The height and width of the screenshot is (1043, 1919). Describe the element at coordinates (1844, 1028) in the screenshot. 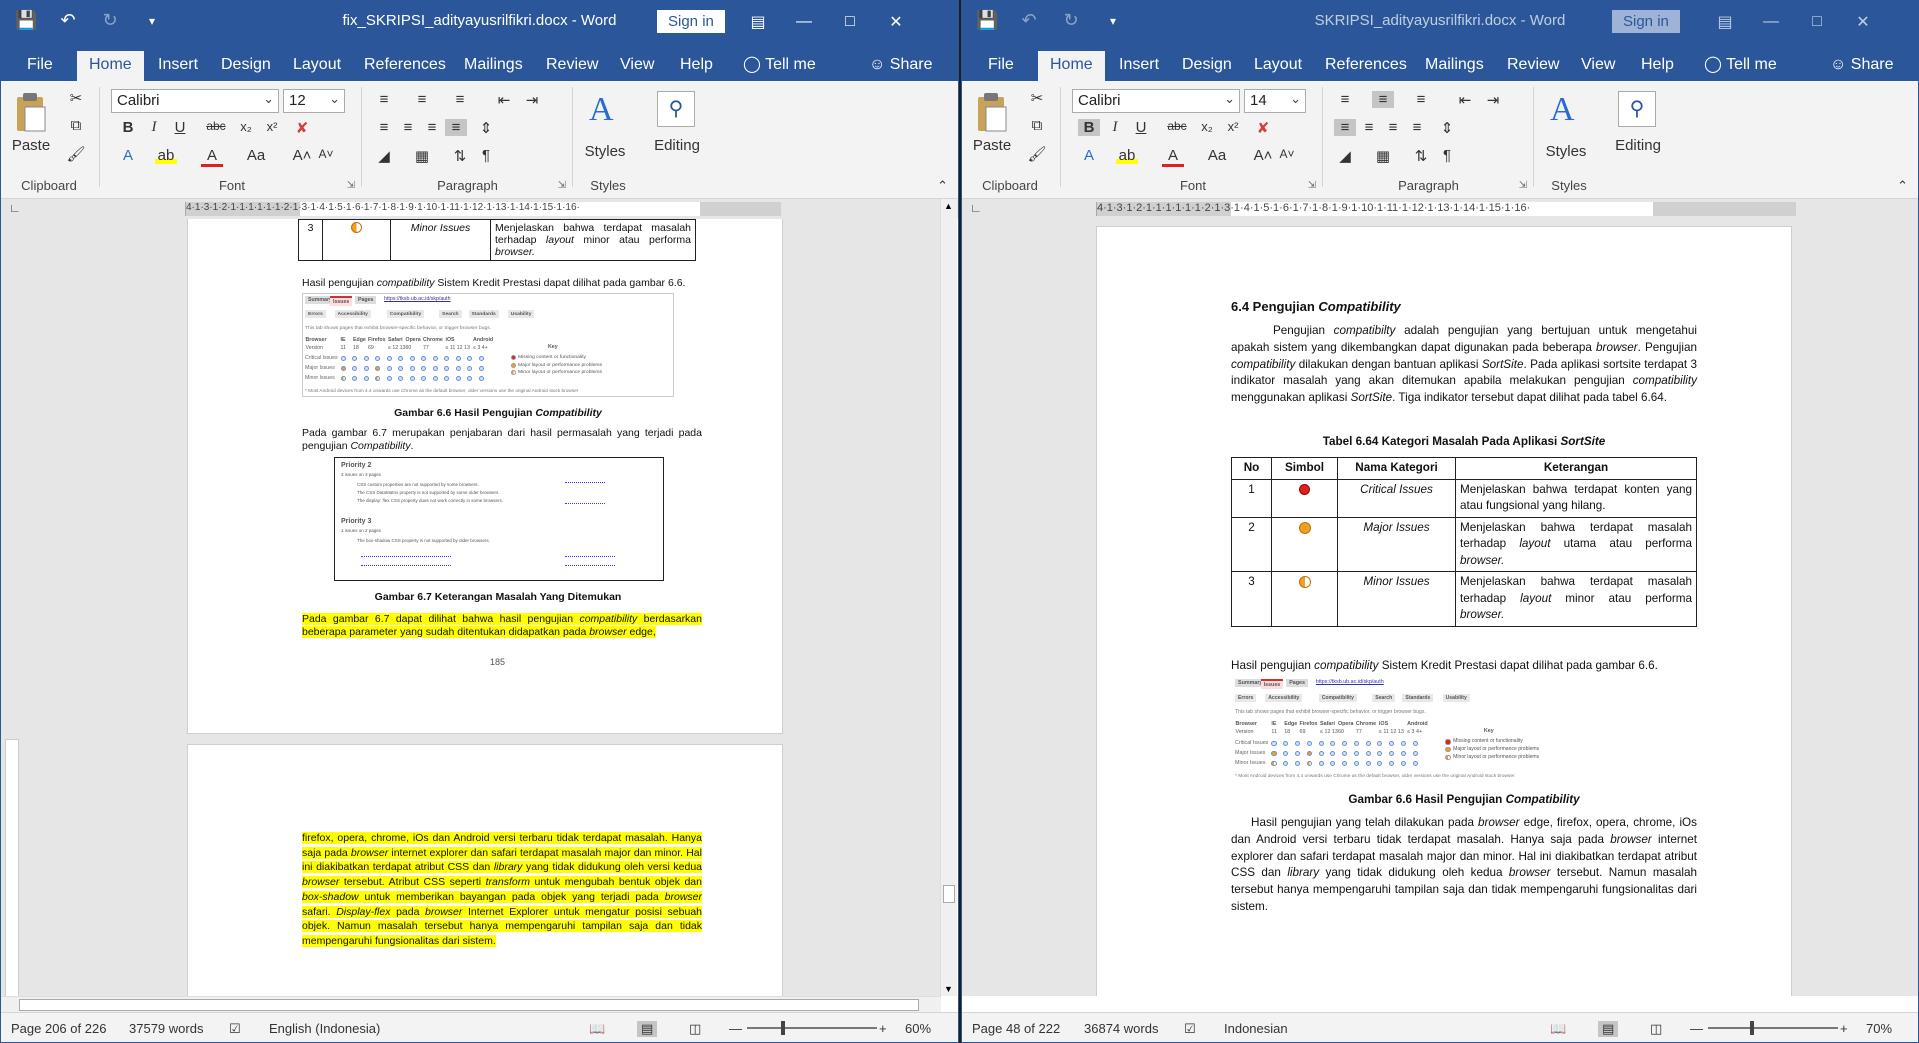

I see `zoom-in-icon: +` at that location.